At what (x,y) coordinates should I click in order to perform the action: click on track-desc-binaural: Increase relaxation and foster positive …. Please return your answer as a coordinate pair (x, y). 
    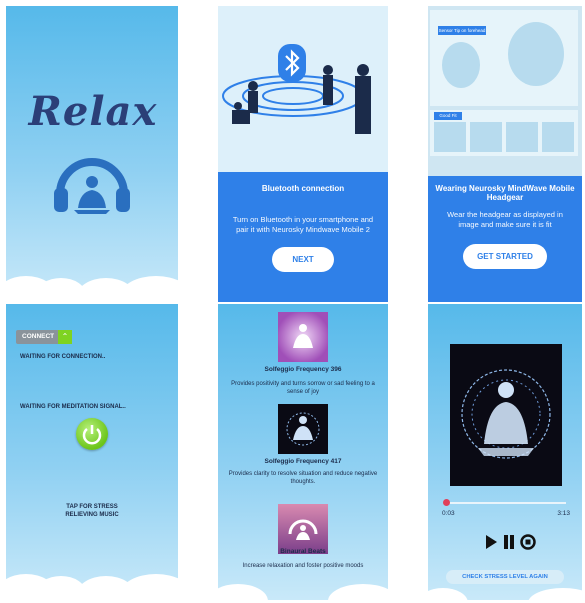
    Looking at the image, I should click on (303, 566).